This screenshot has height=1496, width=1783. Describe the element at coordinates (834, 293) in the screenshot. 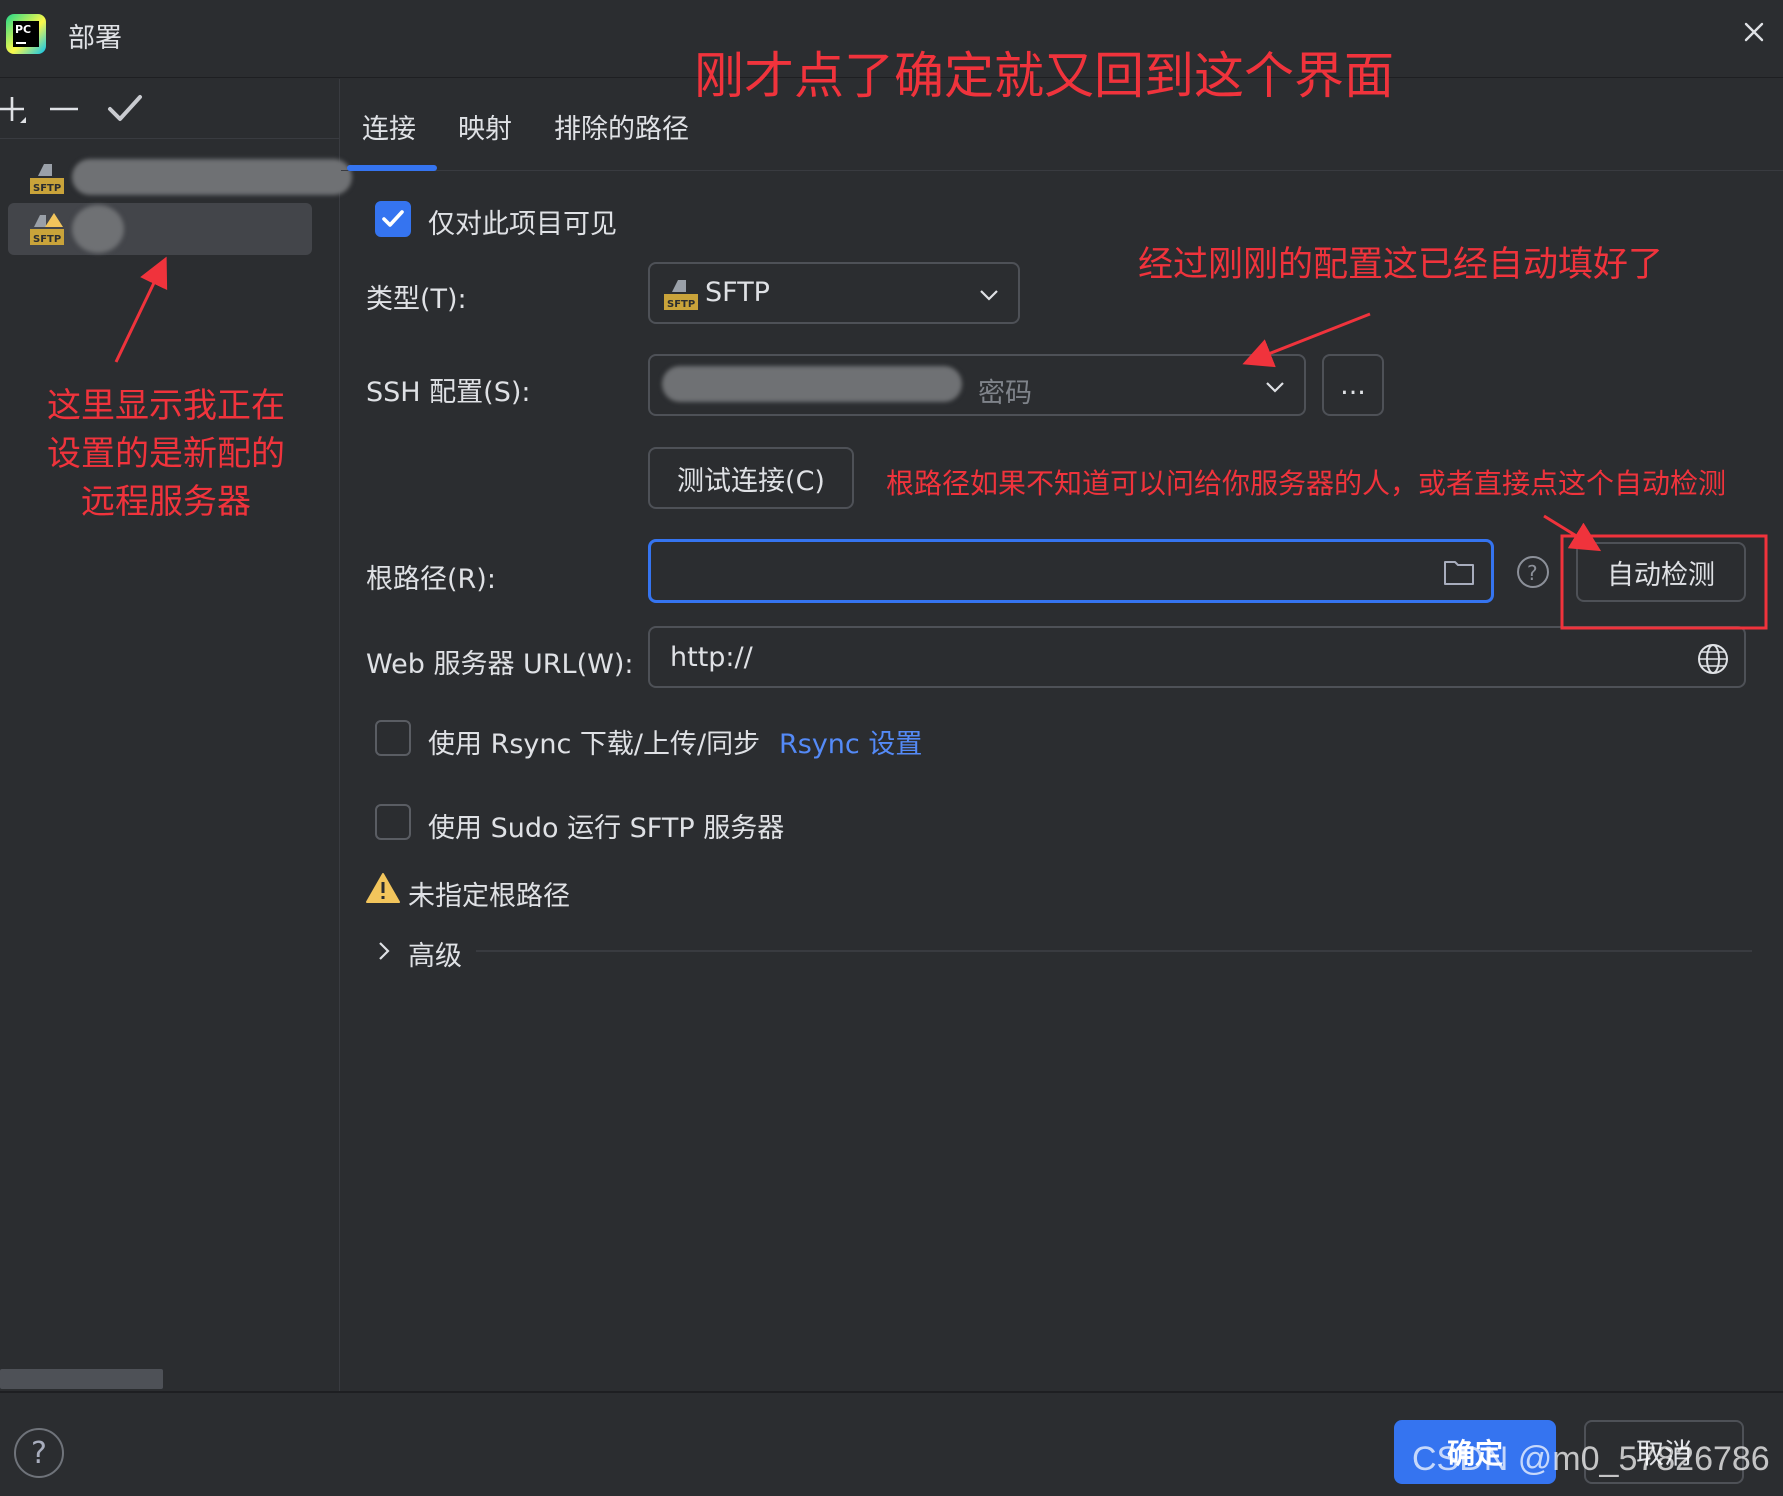

I see `type-dropdown: SFTP SFTP` at that location.